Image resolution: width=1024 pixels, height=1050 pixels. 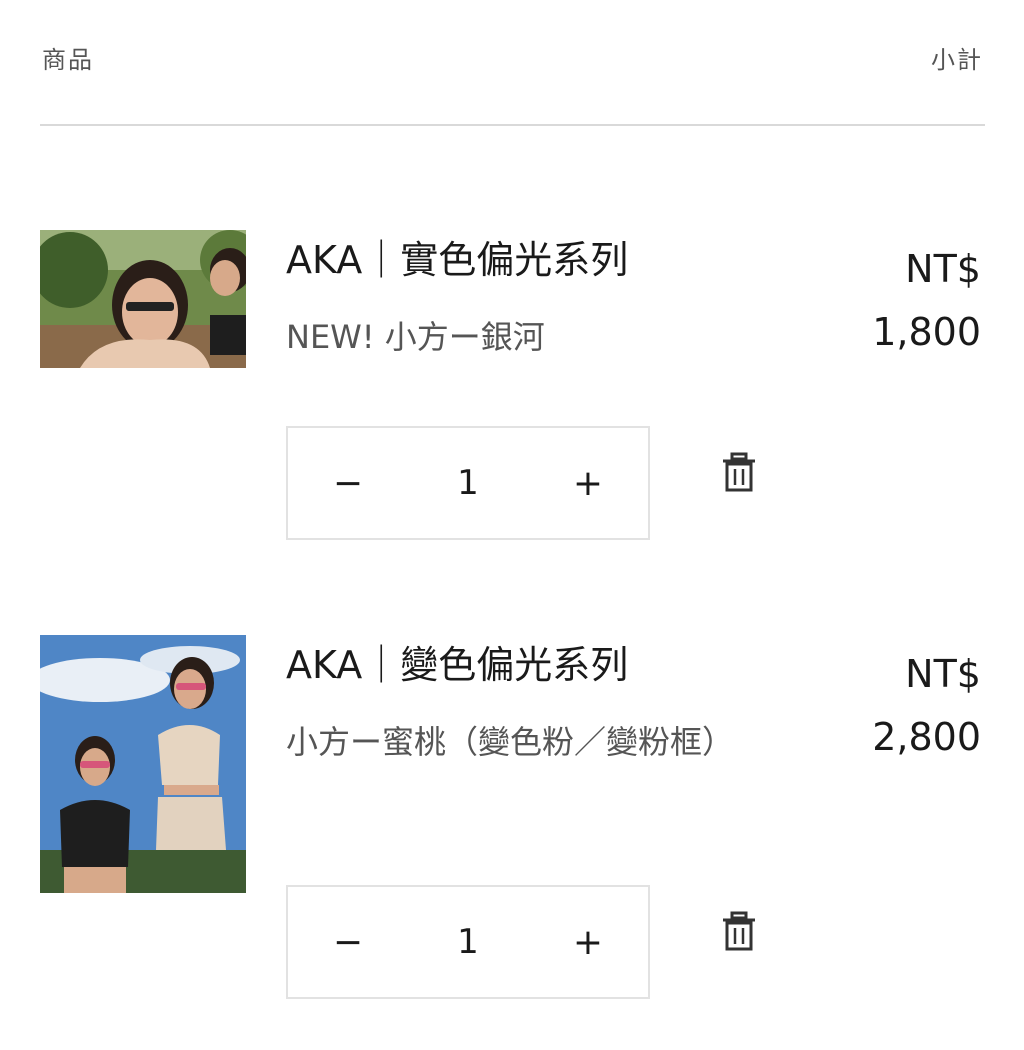 I want to click on price-amount: 2,800, so click(x=926, y=736).